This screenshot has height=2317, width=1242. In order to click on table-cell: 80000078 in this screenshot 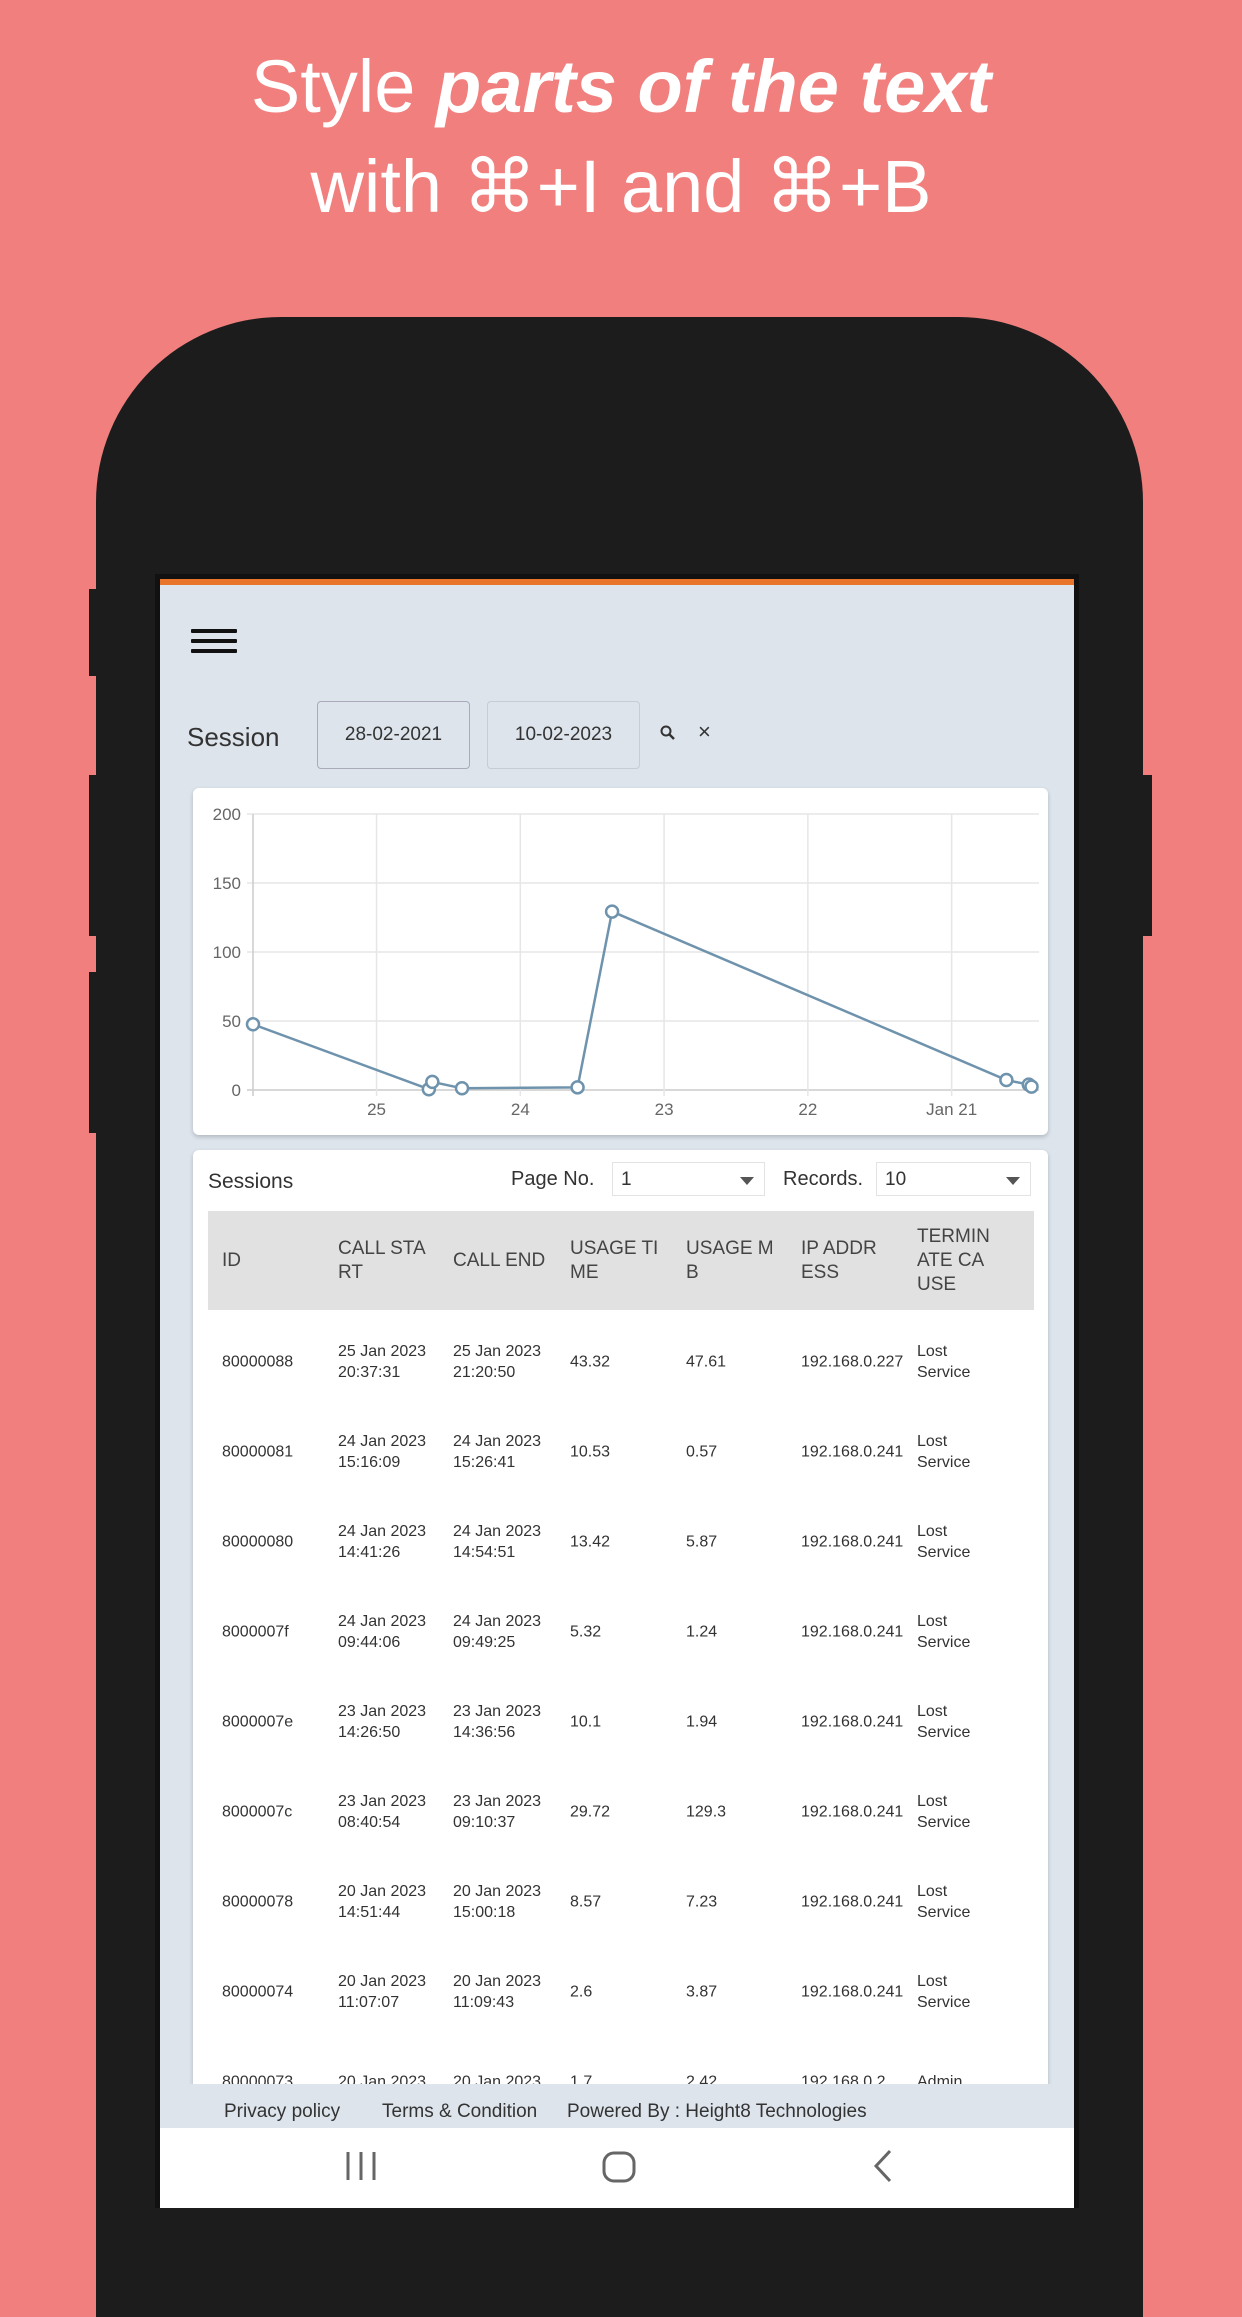, I will do `click(258, 1902)`.